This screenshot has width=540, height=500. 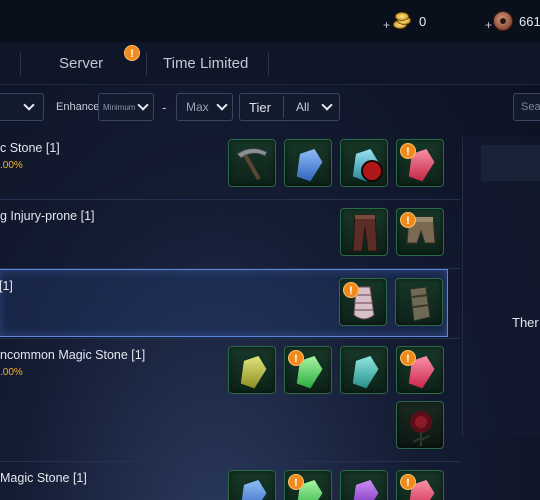 I want to click on detail-text: Ther, so click(x=525, y=322).